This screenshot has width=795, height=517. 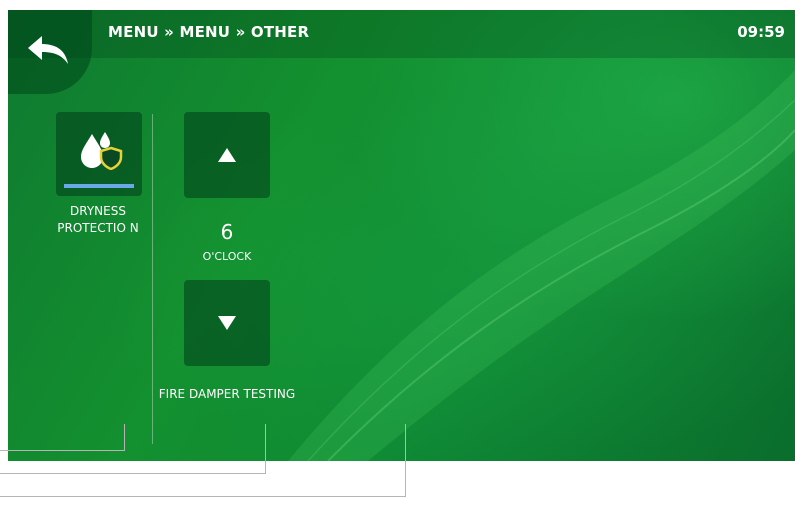 I want to click on arrow-up-icon, so click(x=227, y=155).